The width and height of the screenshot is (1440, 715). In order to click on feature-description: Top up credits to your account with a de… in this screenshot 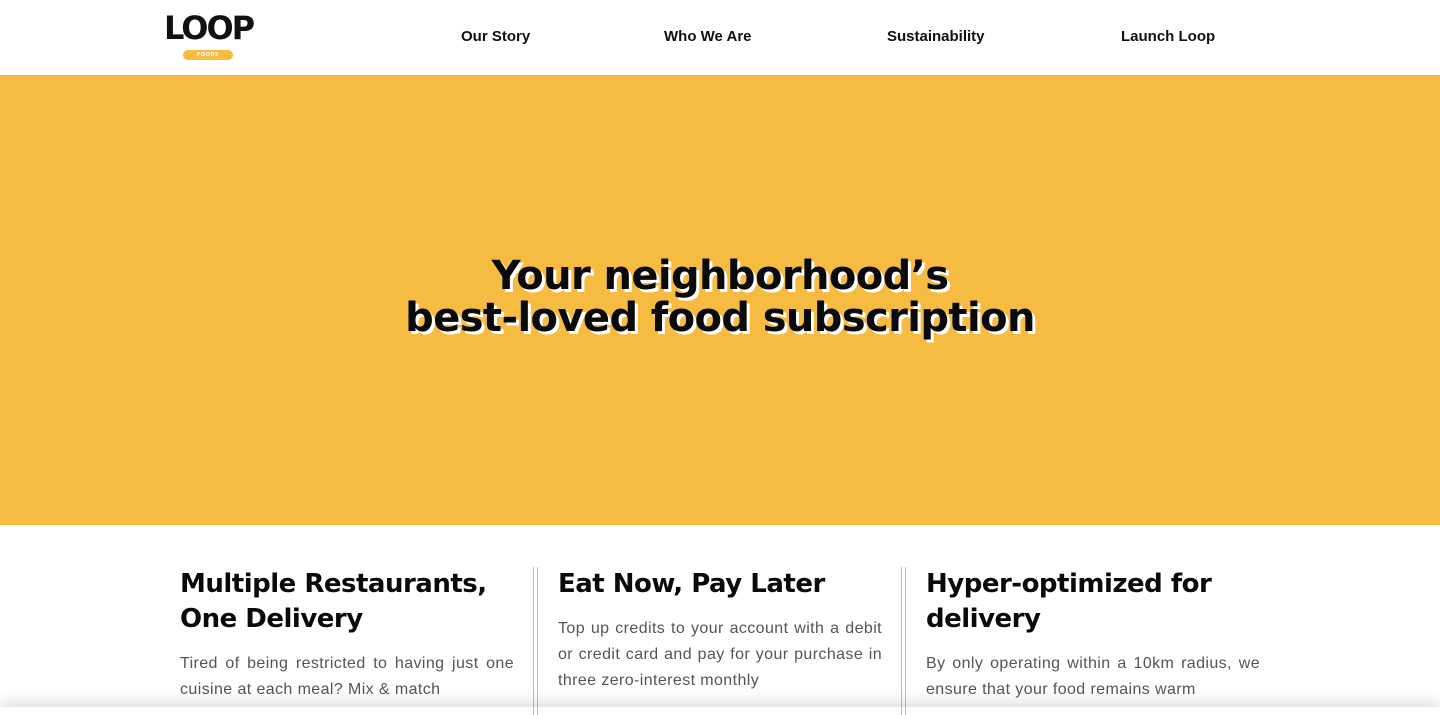, I will do `click(720, 654)`.